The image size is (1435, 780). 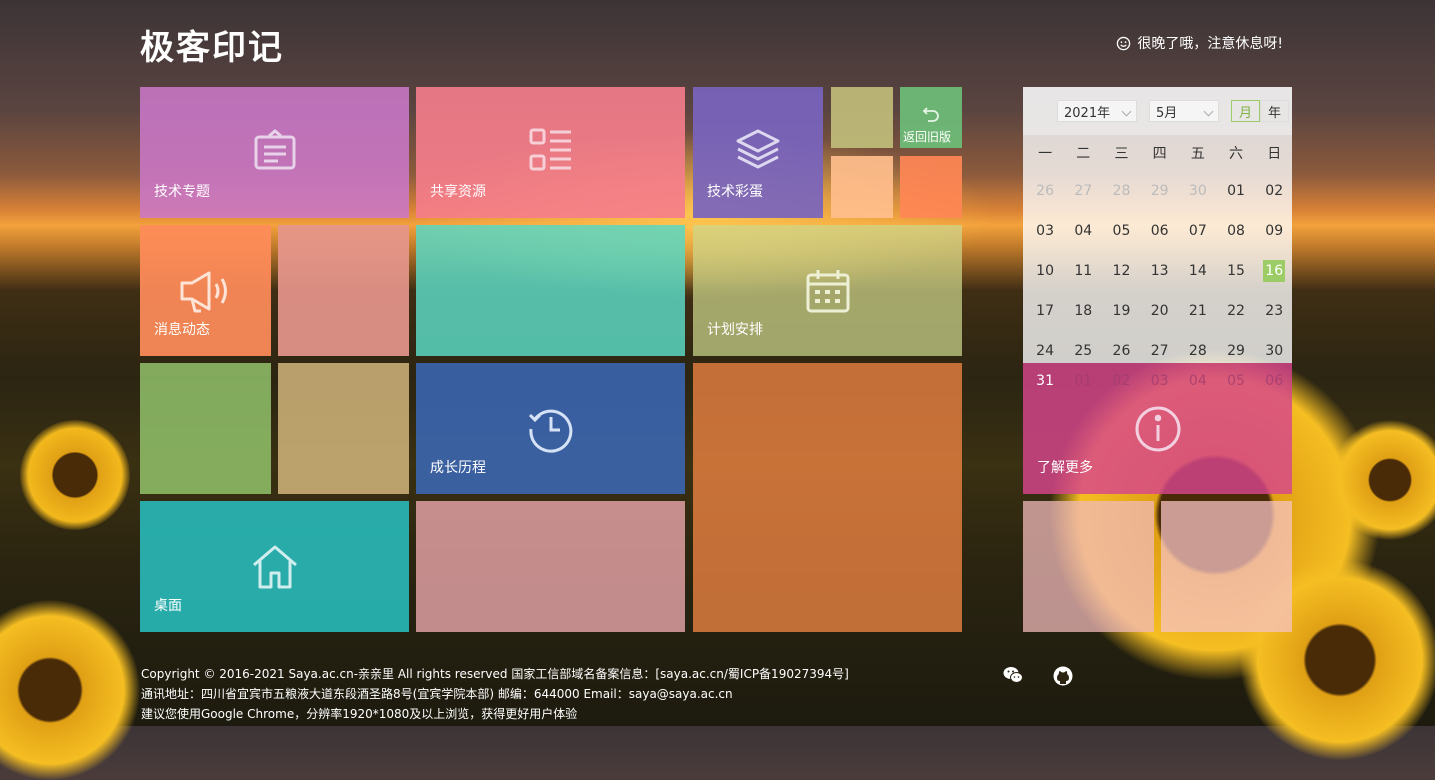 I want to click on tile-tech-easter-egg: 技术彩蛋, so click(x=758, y=152).